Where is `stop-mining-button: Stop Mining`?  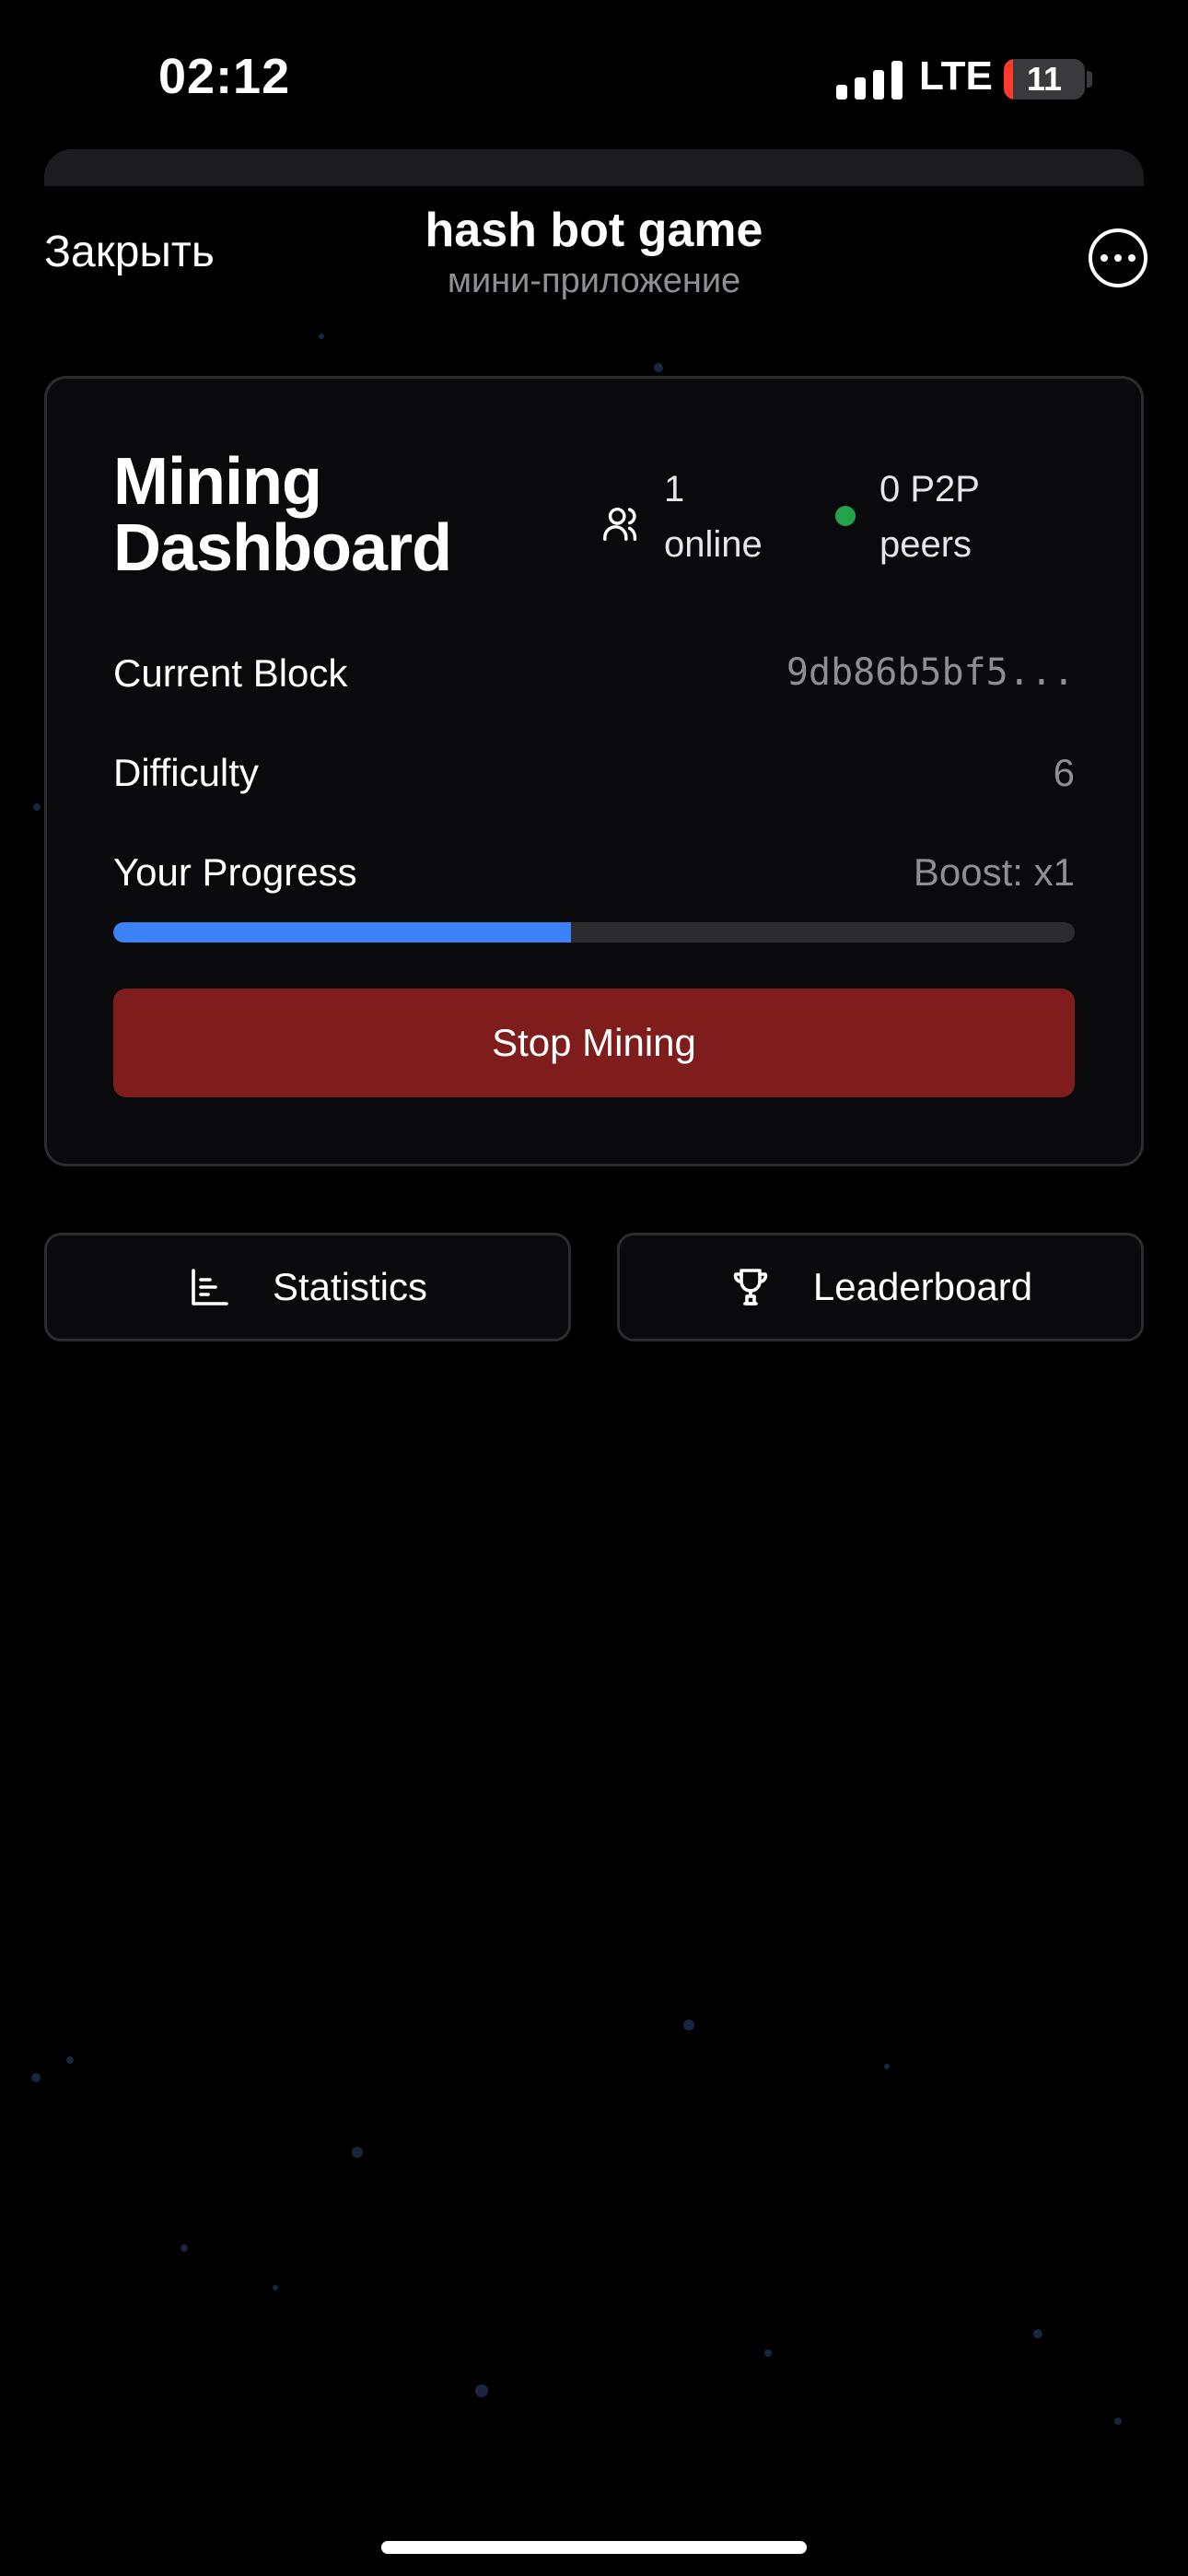
stop-mining-button: Stop Mining is located at coordinates (594, 1043).